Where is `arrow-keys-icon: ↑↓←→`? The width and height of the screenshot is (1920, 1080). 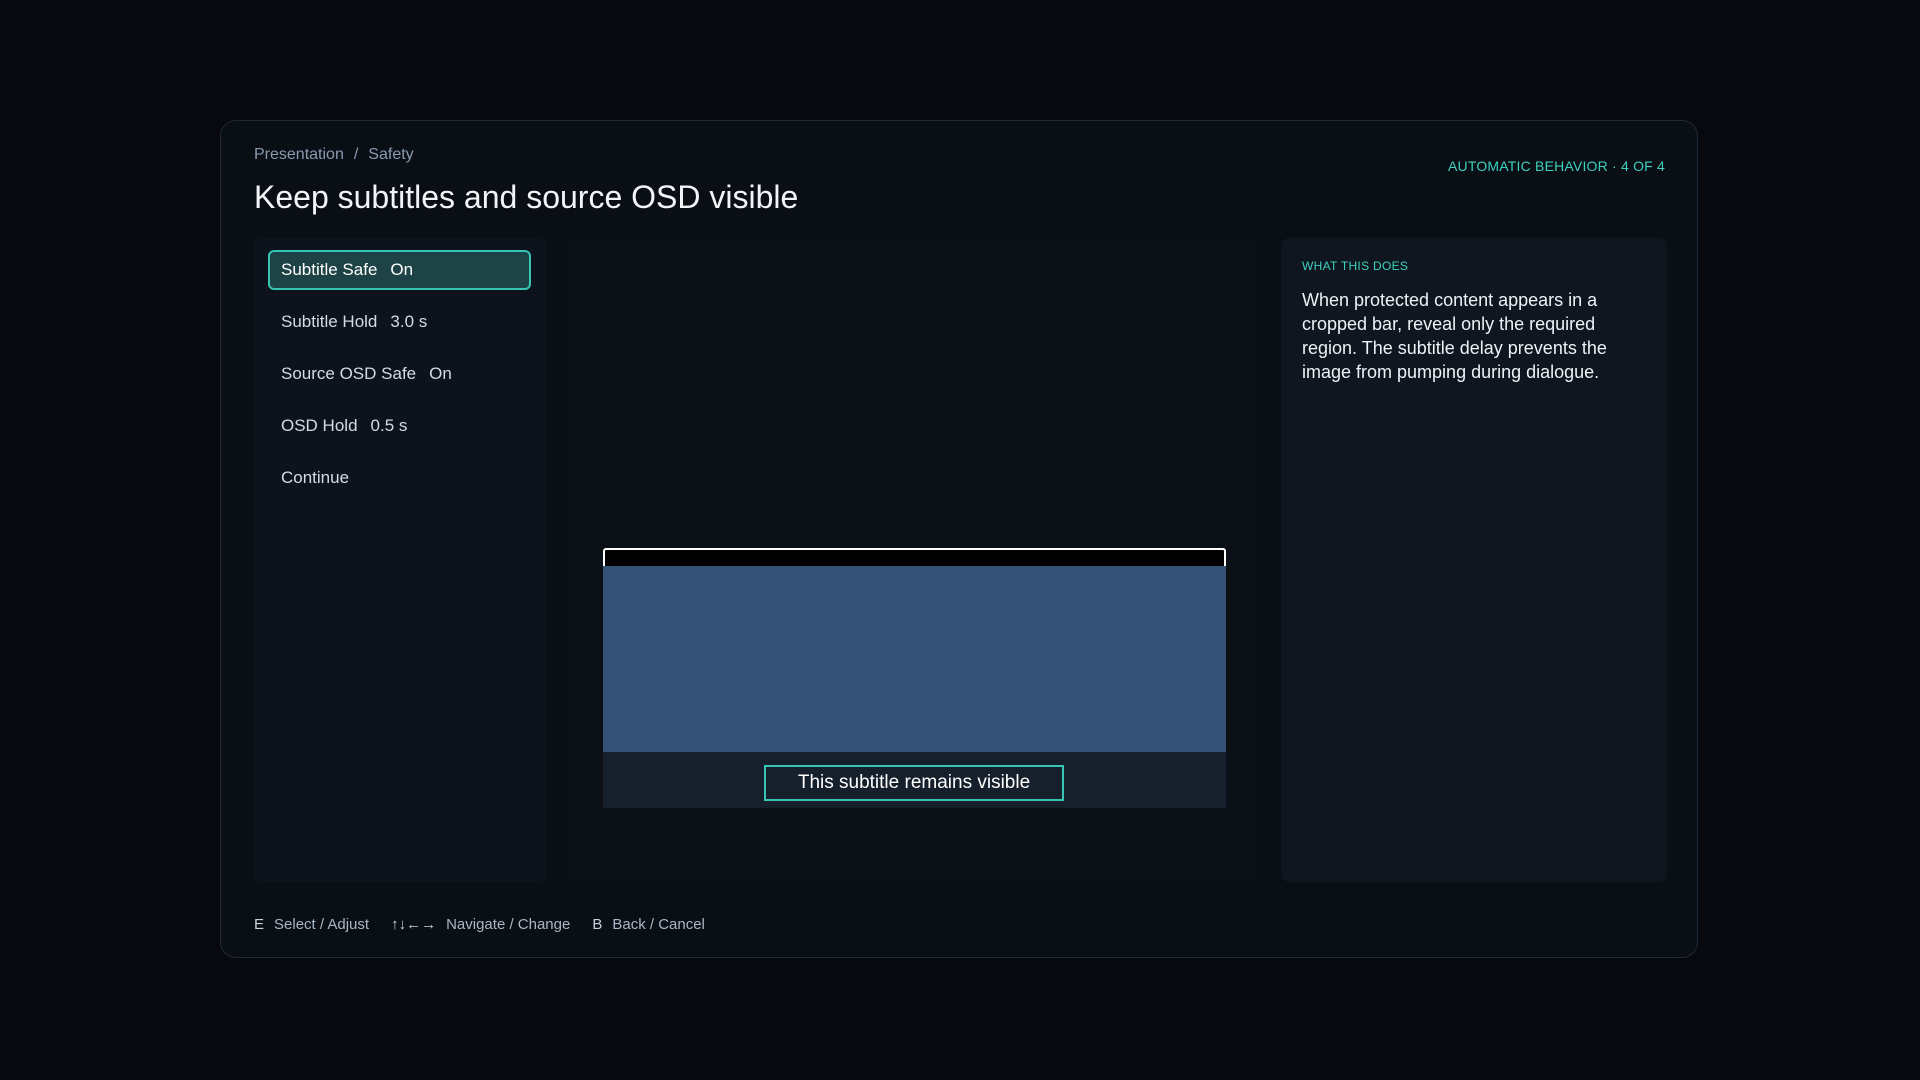
arrow-keys-icon: ↑↓←→ is located at coordinates (414, 924).